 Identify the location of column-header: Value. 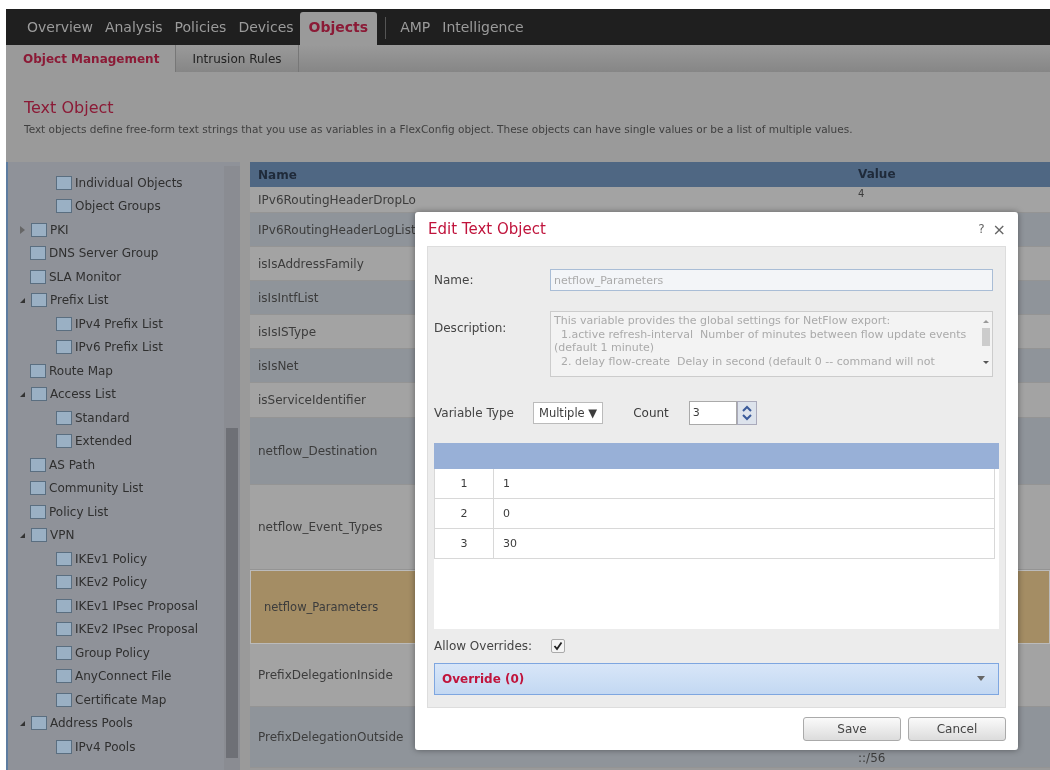
(876, 174).